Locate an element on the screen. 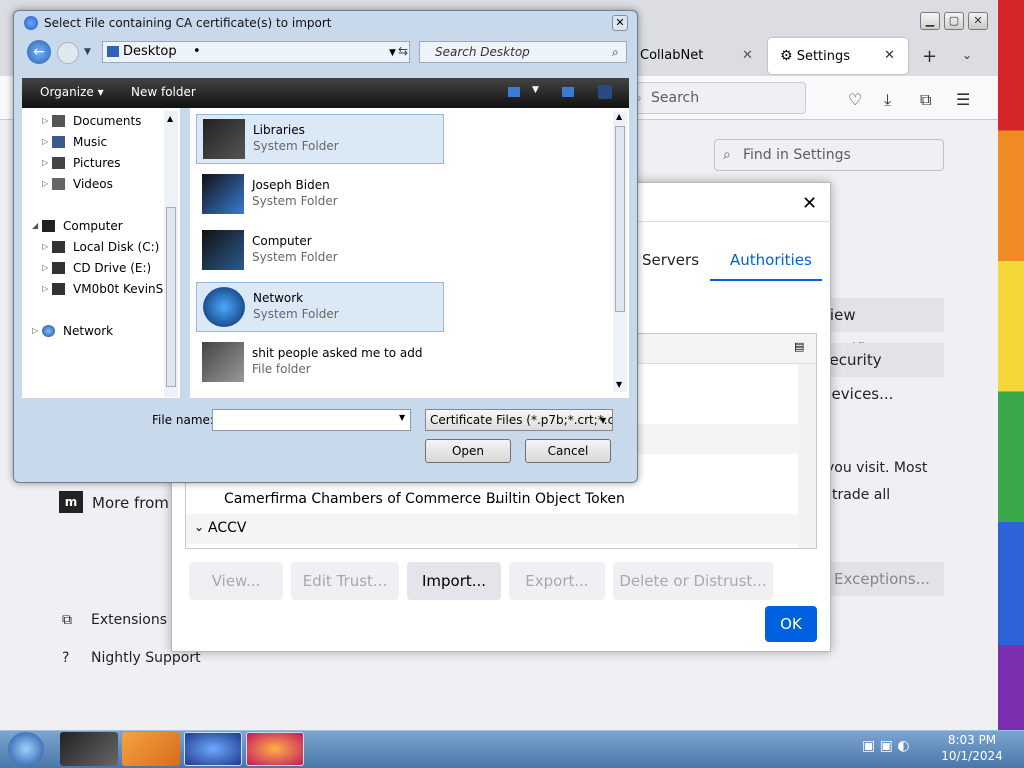 The width and height of the screenshot is (1024, 768). tab-authorities: Authorities is located at coordinates (766, 262).